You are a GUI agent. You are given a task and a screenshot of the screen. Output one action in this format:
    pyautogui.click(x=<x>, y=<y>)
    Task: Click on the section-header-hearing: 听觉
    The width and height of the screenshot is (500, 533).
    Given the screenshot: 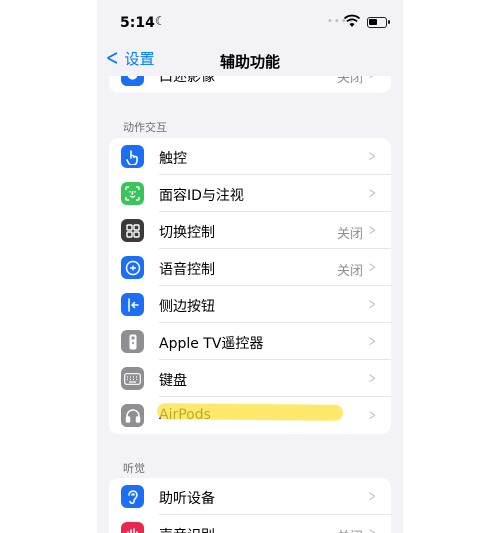 What is the action you would take?
    pyautogui.click(x=134, y=468)
    